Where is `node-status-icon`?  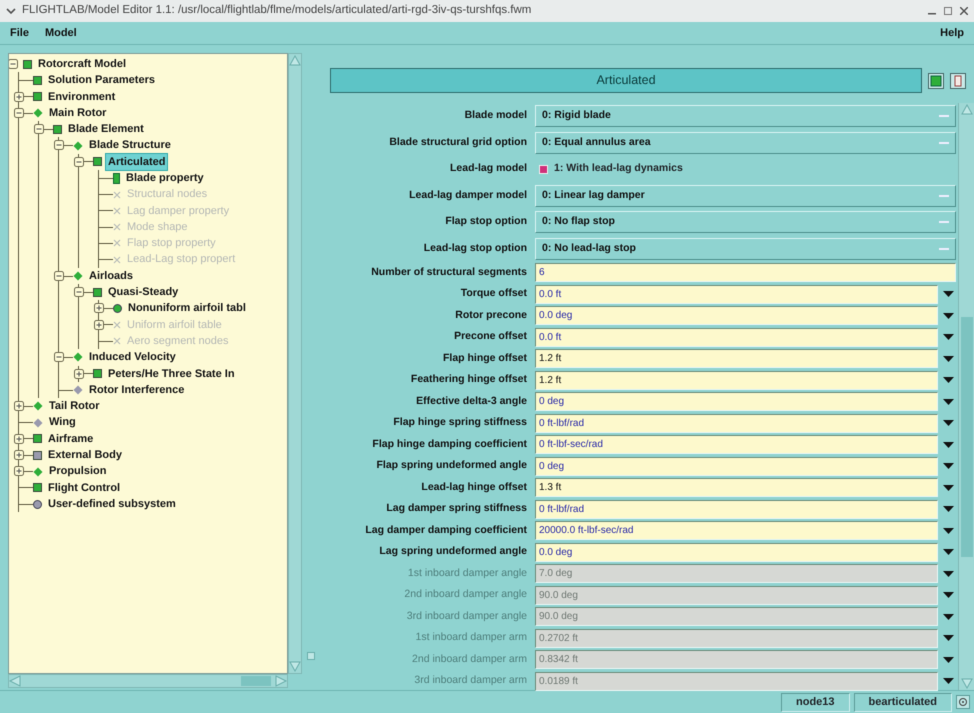 node-status-icon is located at coordinates (936, 80).